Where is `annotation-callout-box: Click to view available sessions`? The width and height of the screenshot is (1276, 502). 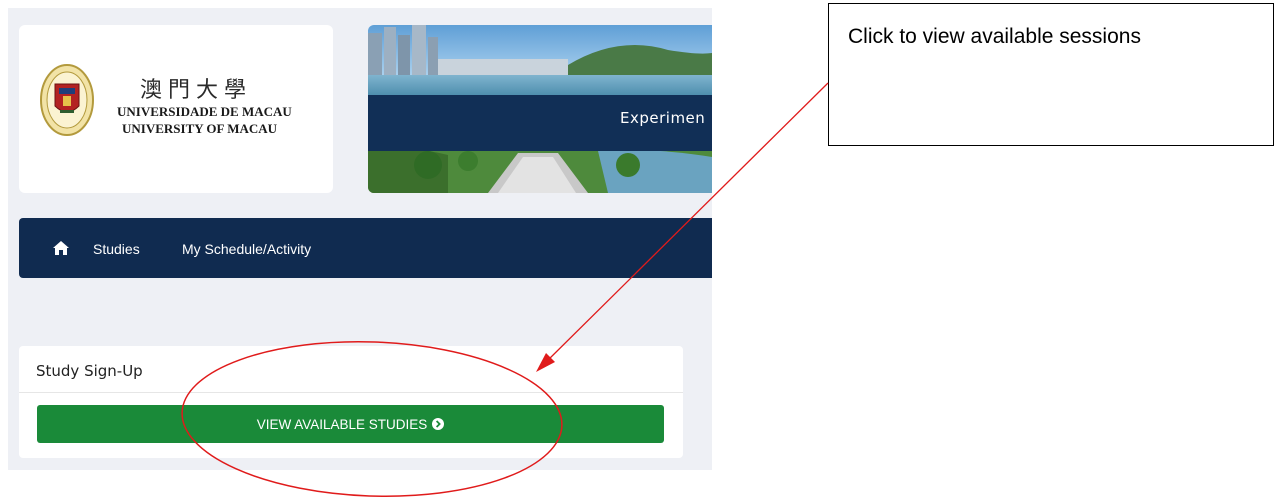 annotation-callout-box: Click to view available sessions is located at coordinates (1051, 74).